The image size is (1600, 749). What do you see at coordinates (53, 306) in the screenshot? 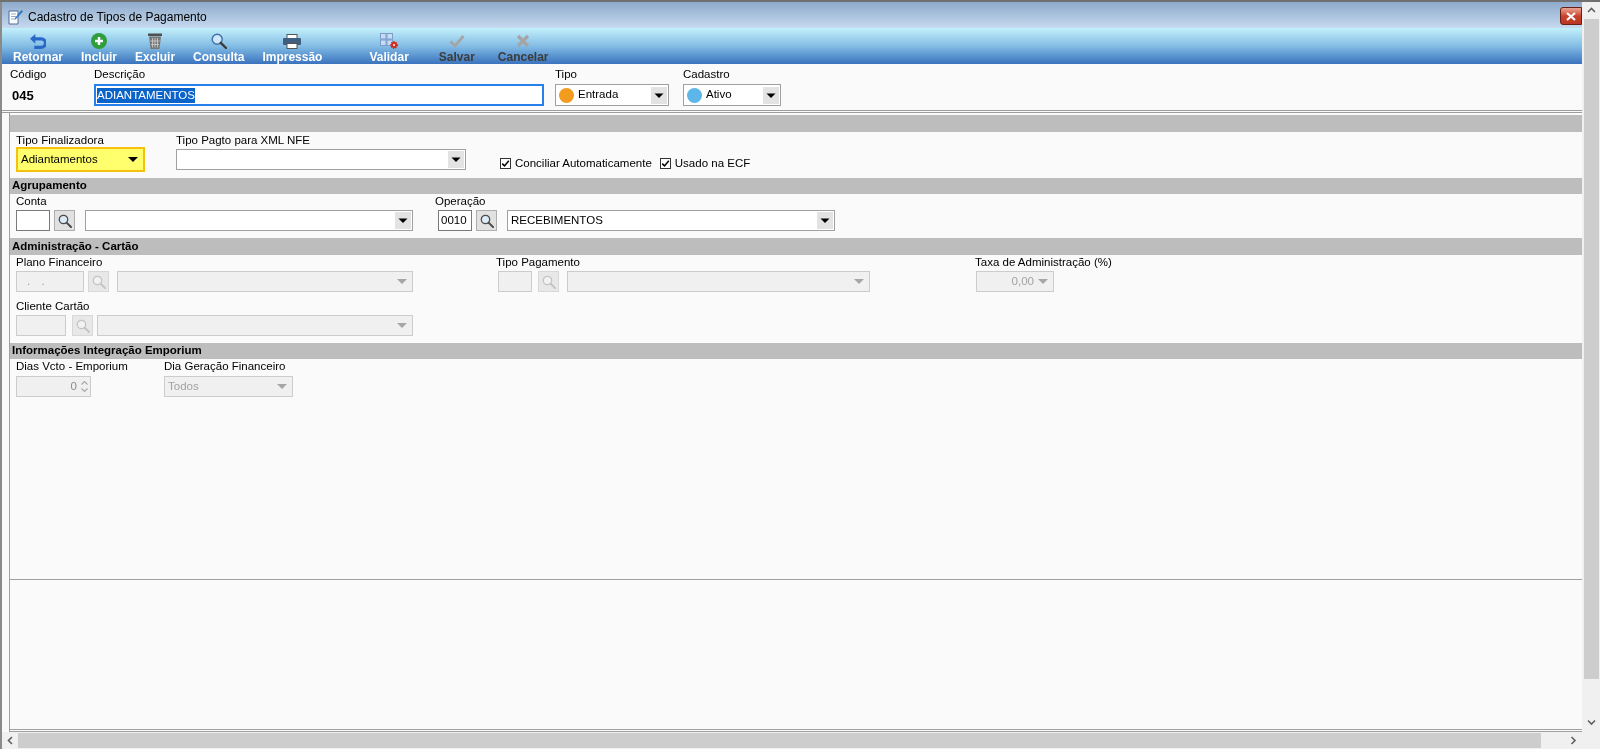
I see `field-label: Cliente Cartão` at bounding box center [53, 306].